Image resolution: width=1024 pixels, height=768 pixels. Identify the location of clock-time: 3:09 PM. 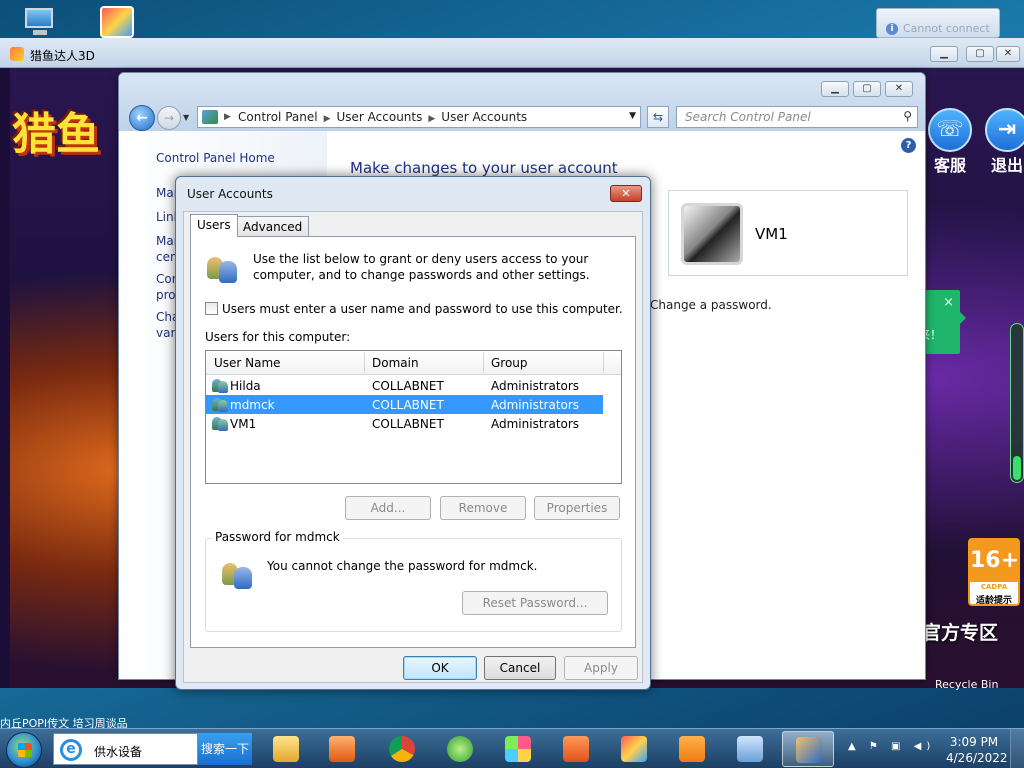
(974, 742).